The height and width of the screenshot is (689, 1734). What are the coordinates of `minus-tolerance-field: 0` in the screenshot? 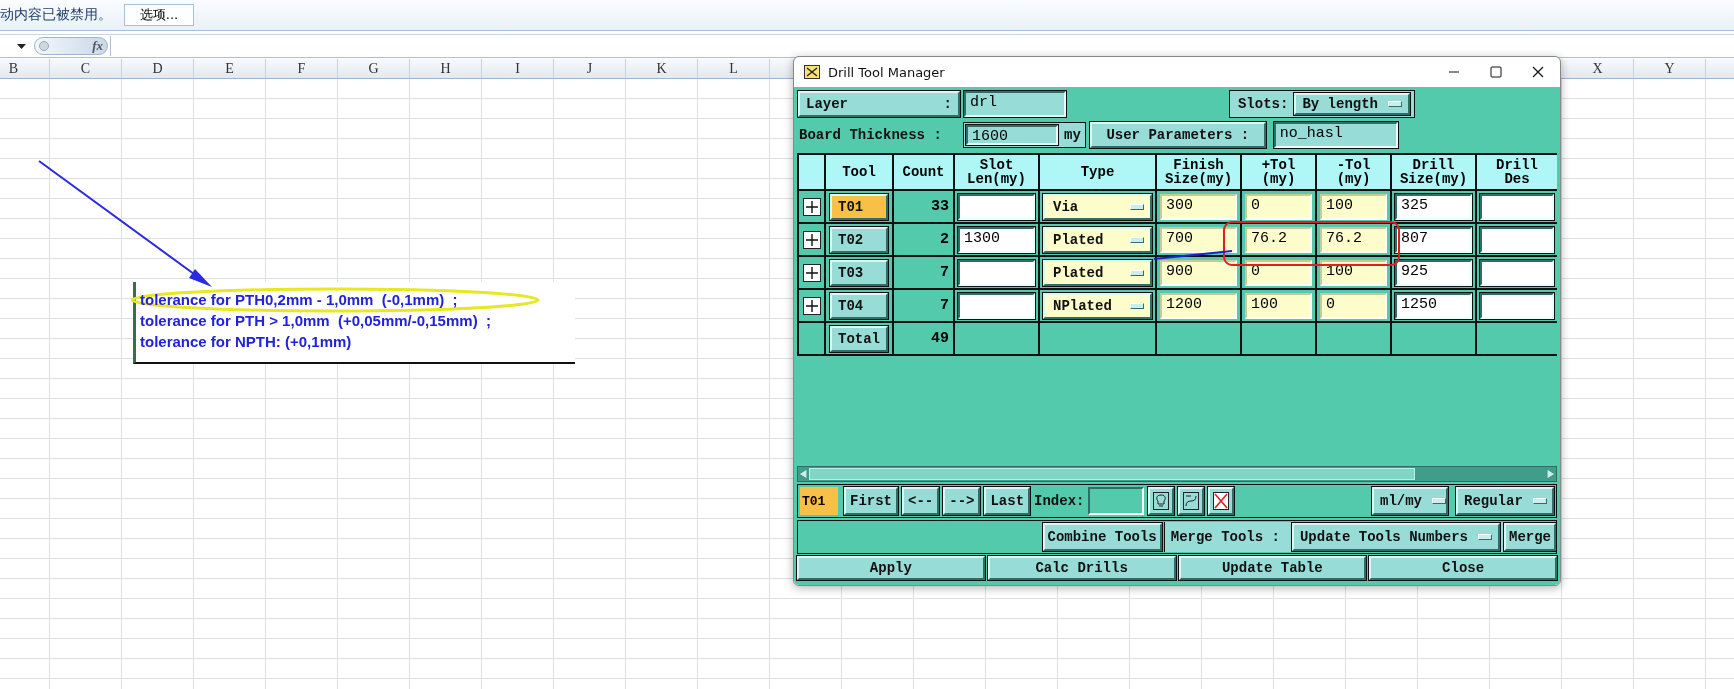 It's located at (1353, 305).